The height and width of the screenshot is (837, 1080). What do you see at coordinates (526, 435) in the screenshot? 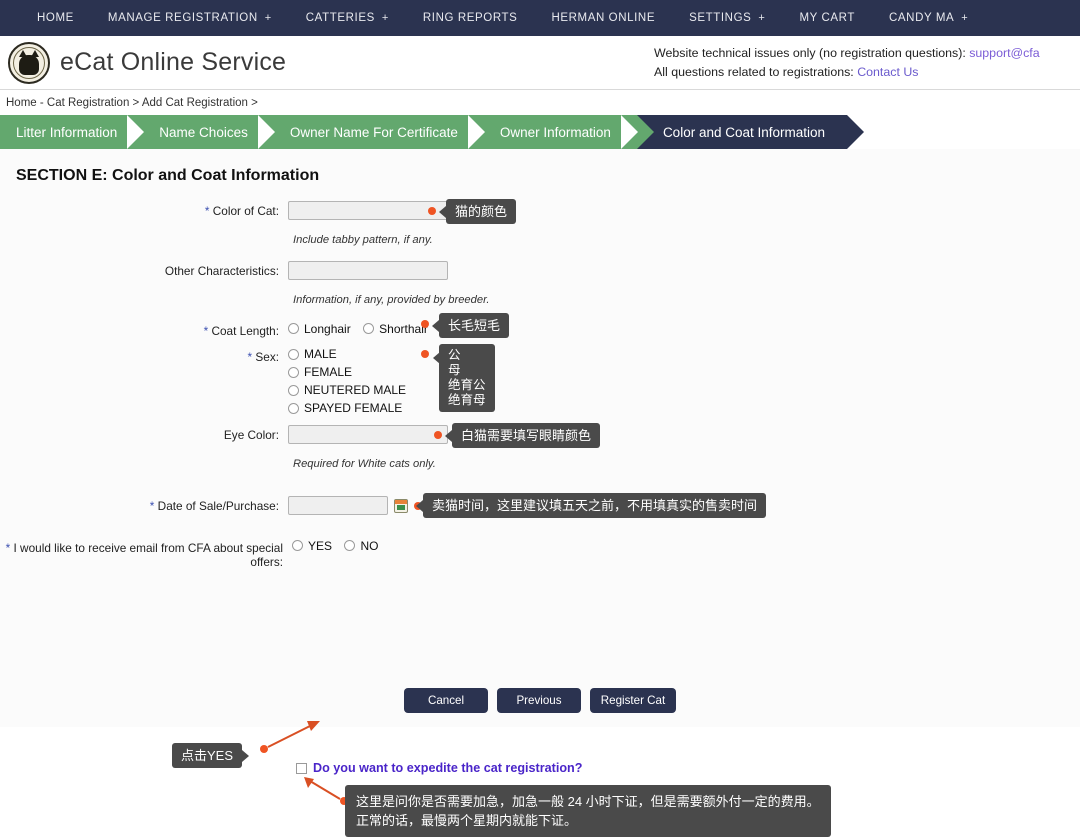
I see `annotation-tooltip-eye-color: 白猫需要填写眼睛颜色` at bounding box center [526, 435].